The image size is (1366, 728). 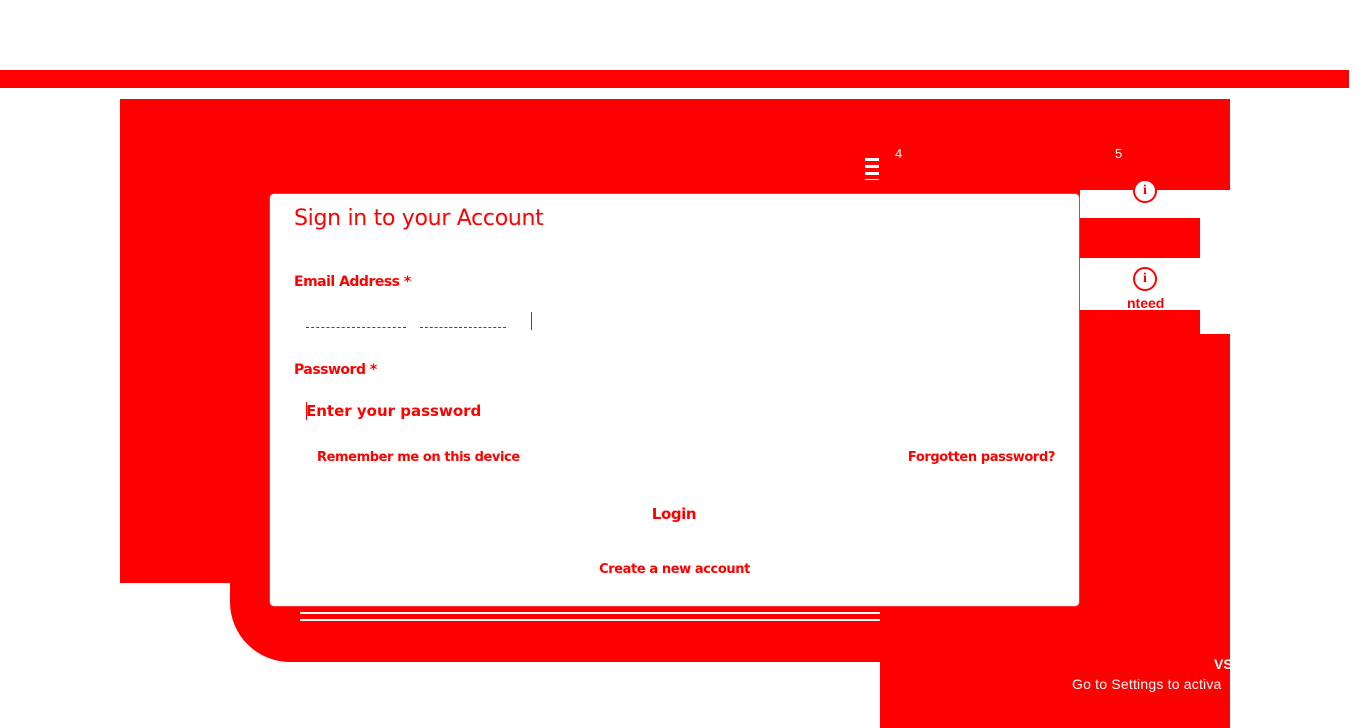 I want to click on password-field, so click(x=674, y=411).